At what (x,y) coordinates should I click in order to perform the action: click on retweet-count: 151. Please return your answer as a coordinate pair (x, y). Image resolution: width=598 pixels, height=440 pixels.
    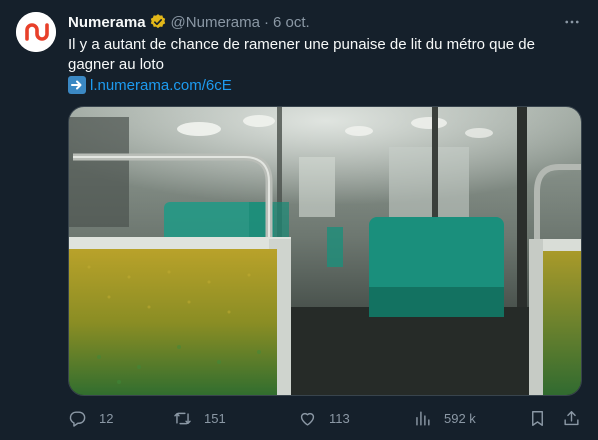
    Looking at the image, I should click on (215, 418).